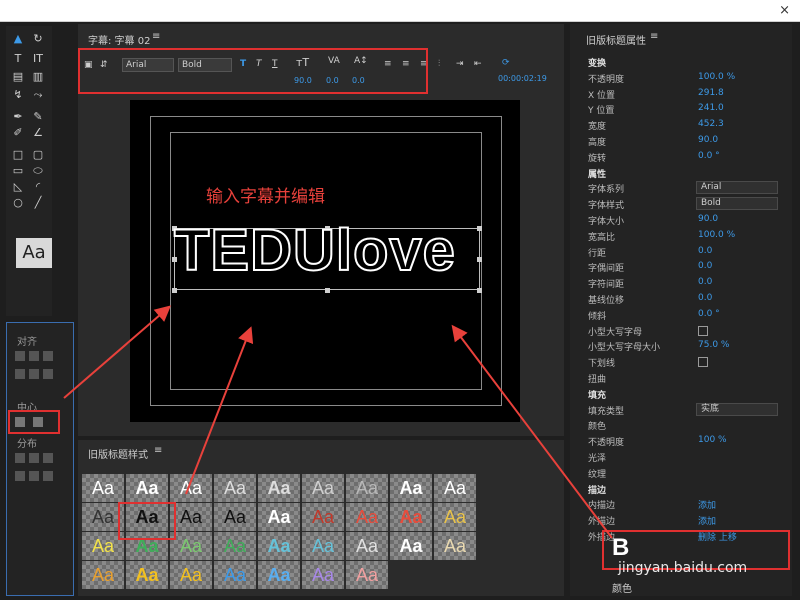  What do you see at coordinates (532, 431) in the screenshot?
I see `arrow-to-canvas-right` at bounding box center [532, 431].